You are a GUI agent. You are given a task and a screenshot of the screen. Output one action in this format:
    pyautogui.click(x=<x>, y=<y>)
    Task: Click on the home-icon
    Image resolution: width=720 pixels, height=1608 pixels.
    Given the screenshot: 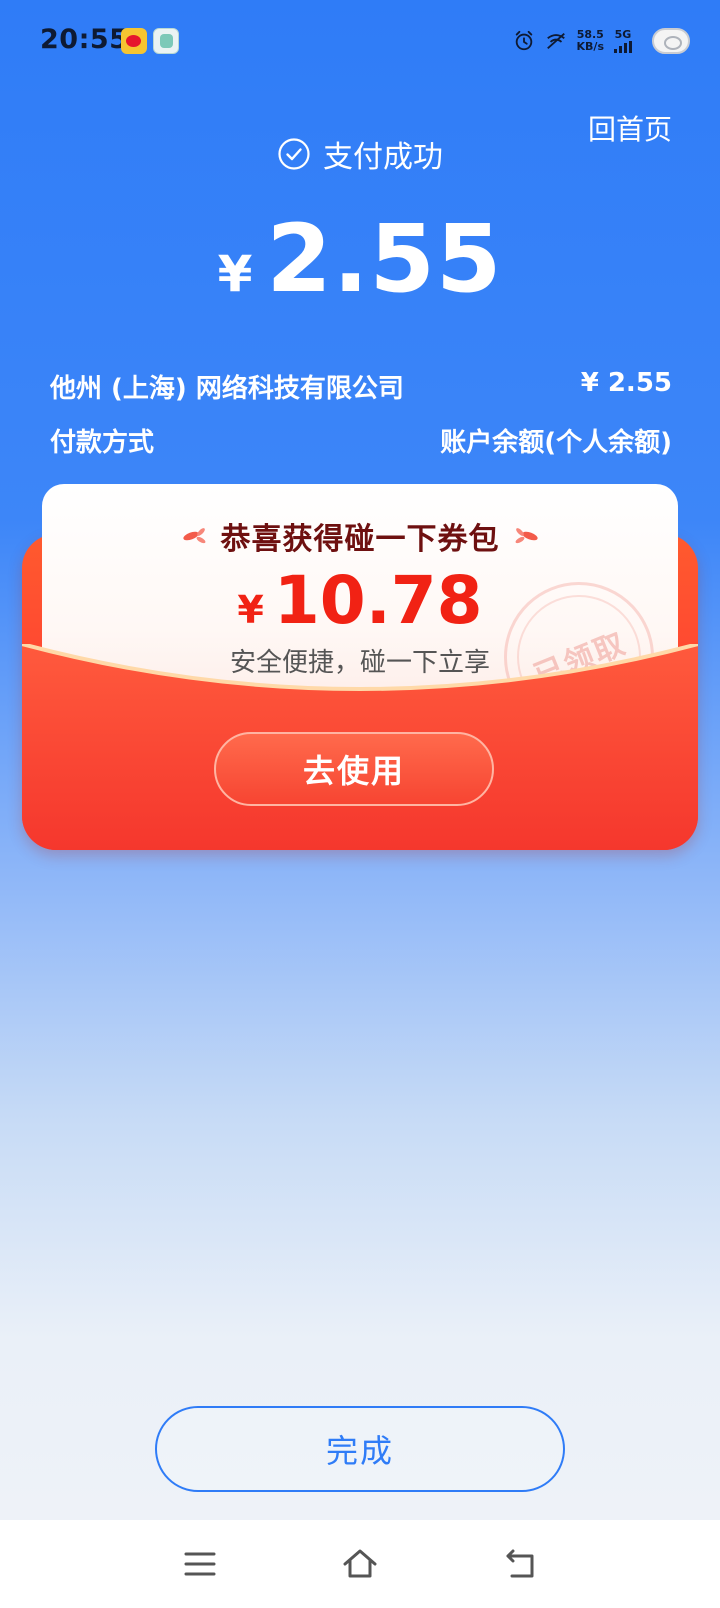 What is the action you would take?
    pyautogui.click(x=360, y=1564)
    